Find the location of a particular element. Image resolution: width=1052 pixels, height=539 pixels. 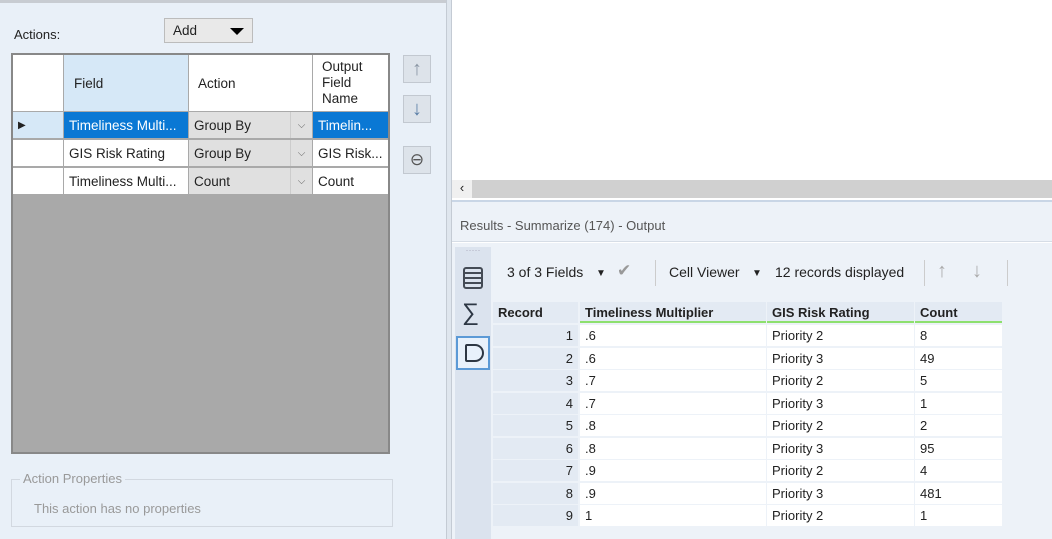

viewer-dropdown-icon: ▼ is located at coordinates (757, 273).